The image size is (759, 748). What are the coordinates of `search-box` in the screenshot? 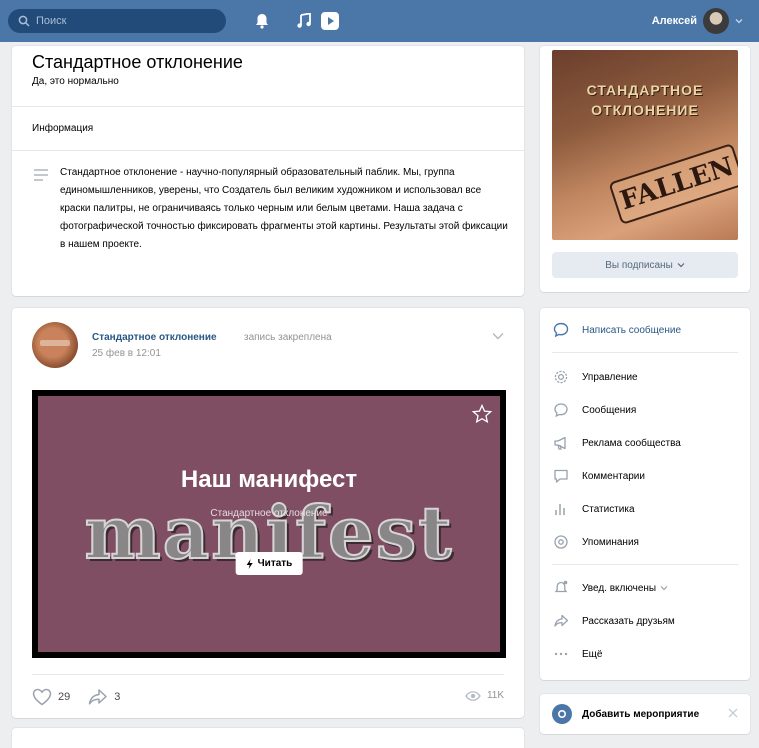 It's located at (117, 21).